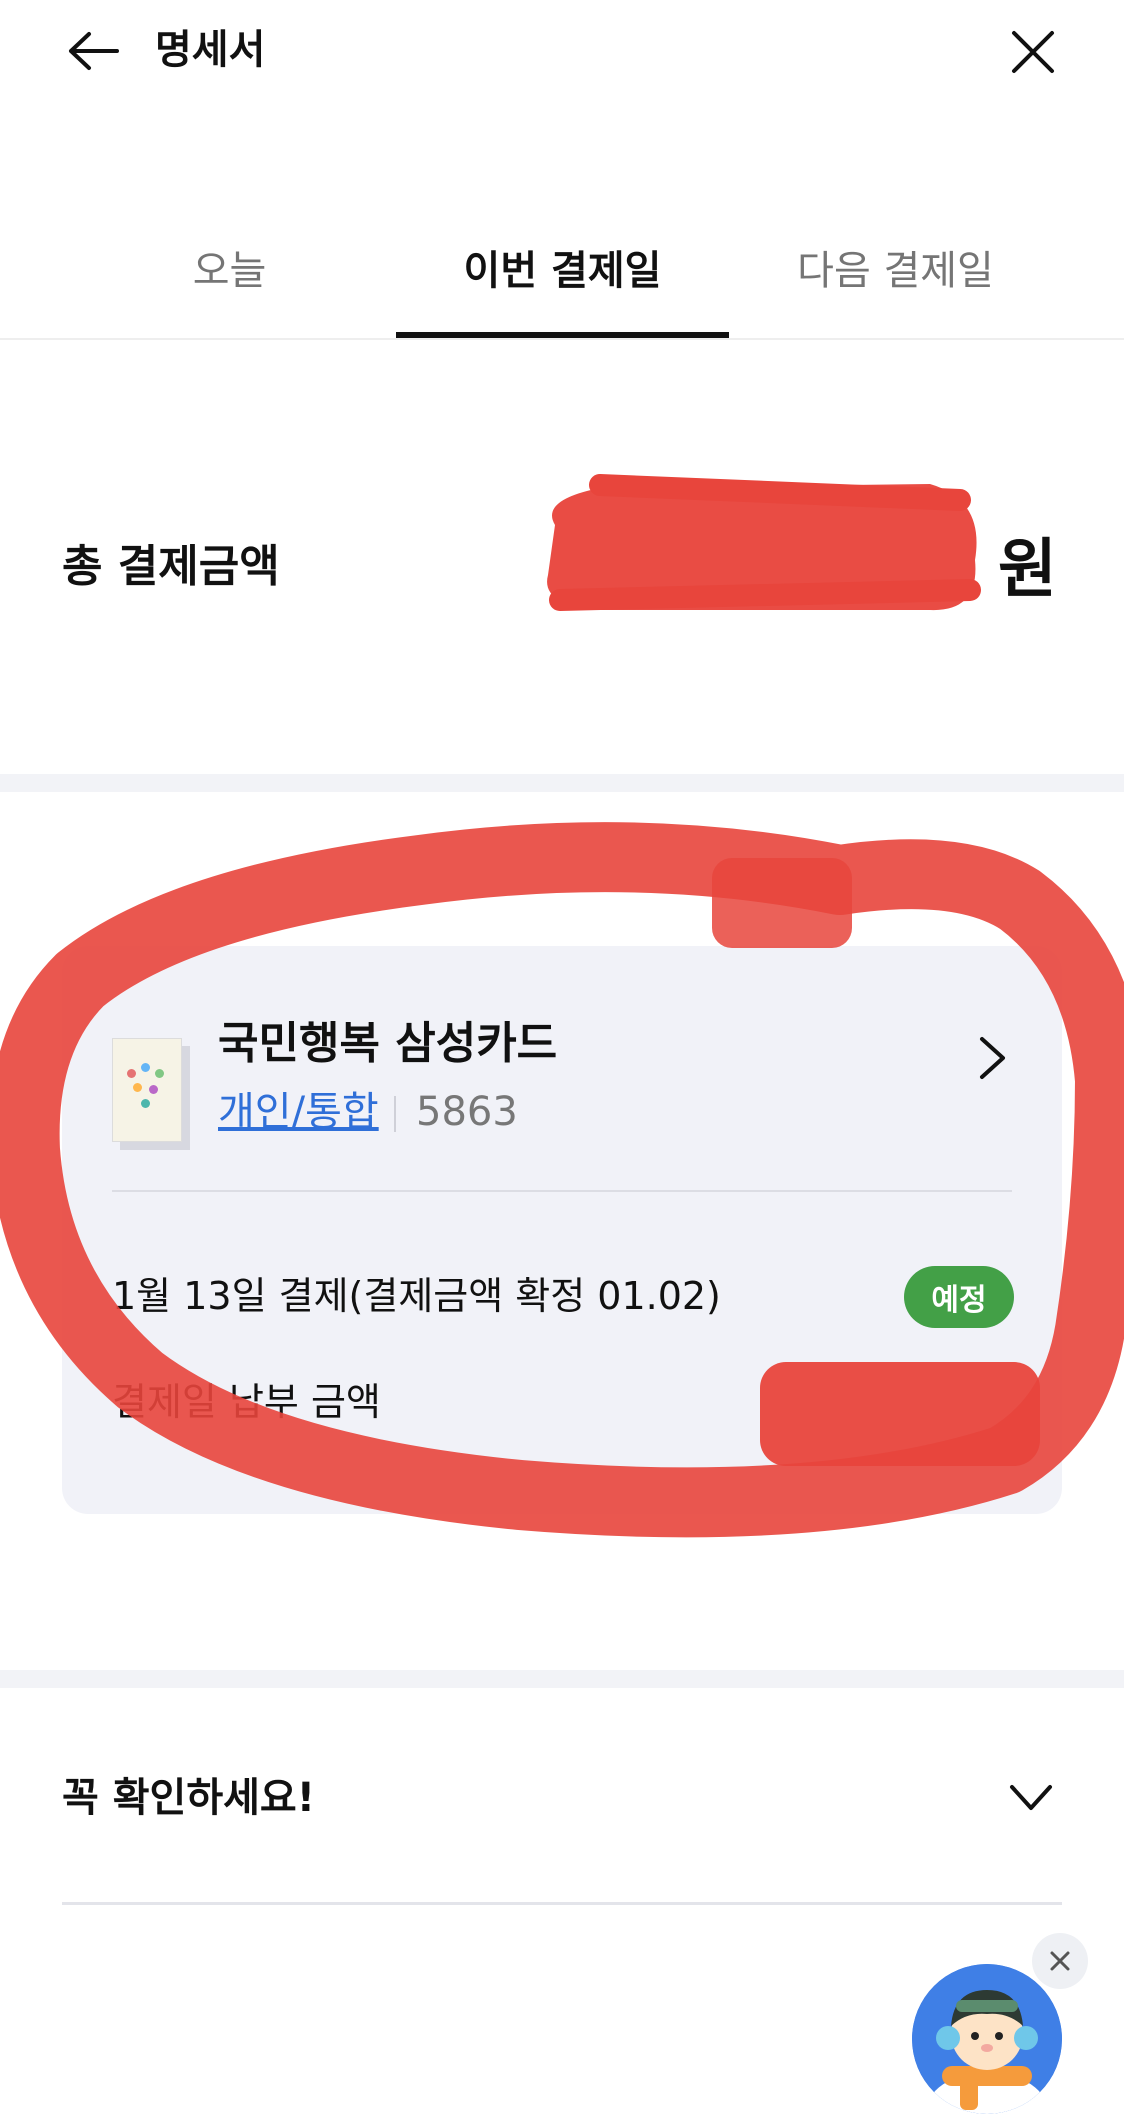 This screenshot has width=1124, height=2127. I want to click on payment-date-tabs: 오늘 이번 결제일 다음 결제일, so click(562, 275).